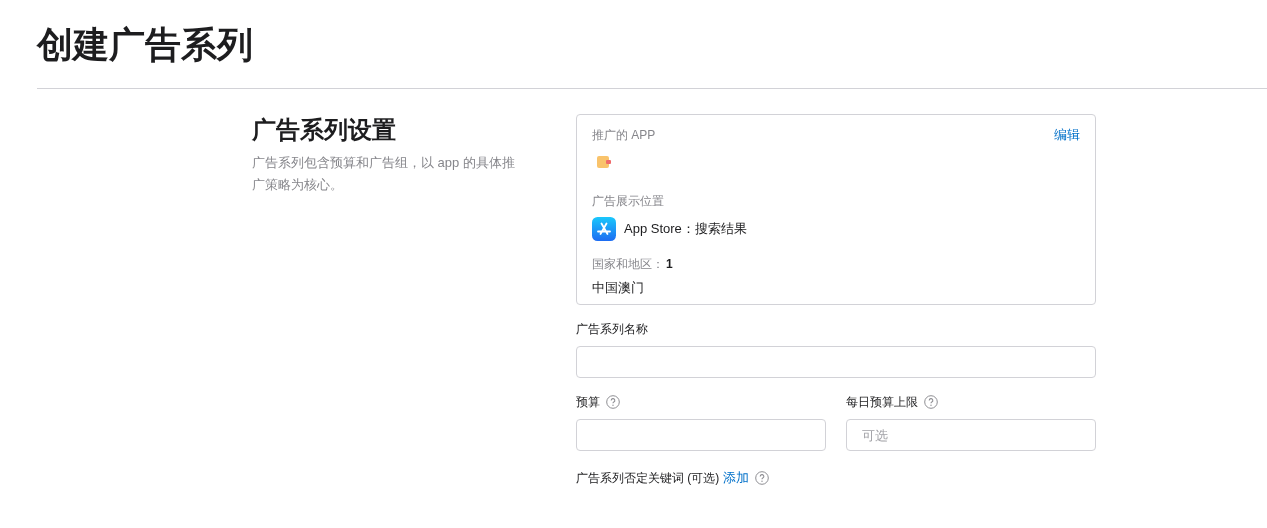 Image resolution: width=1267 pixels, height=528 pixels. Describe the element at coordinates (604, 229) in the screenshot. I see `app-store-icon` at that location.